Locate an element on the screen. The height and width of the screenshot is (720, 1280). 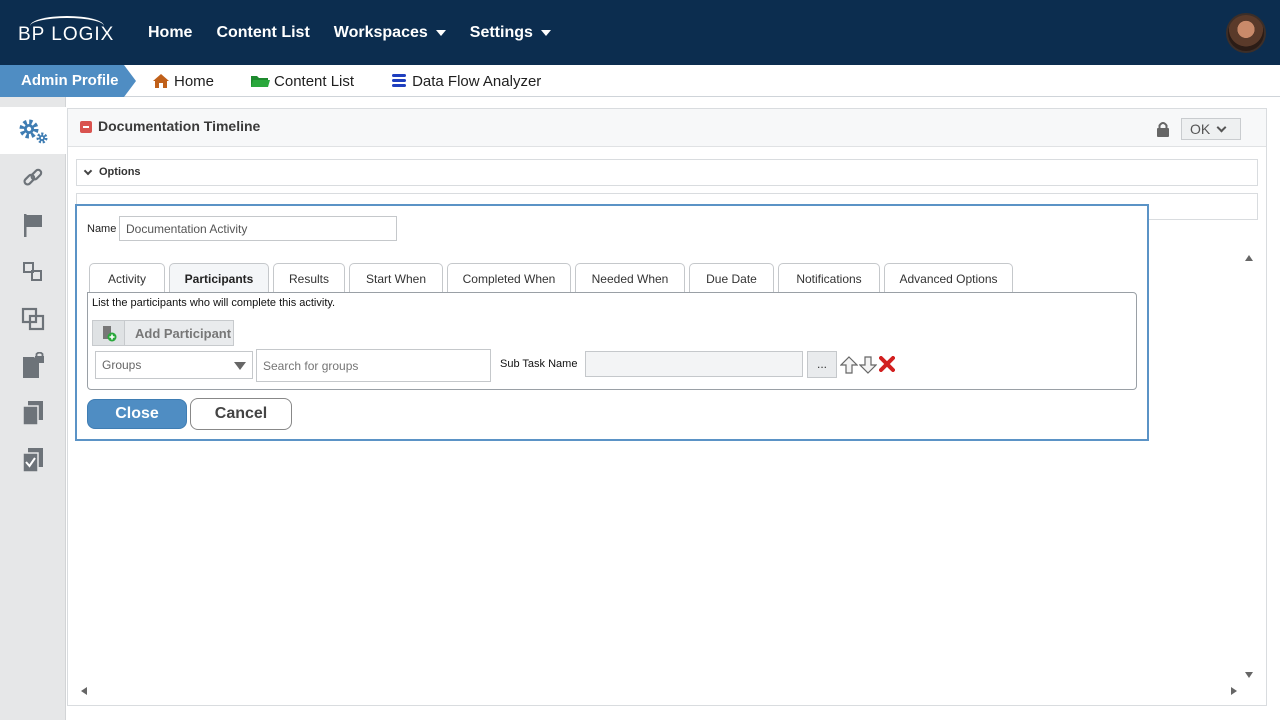
bp-logix-logo: BP LOGIX is located at coordinates (66, 30).